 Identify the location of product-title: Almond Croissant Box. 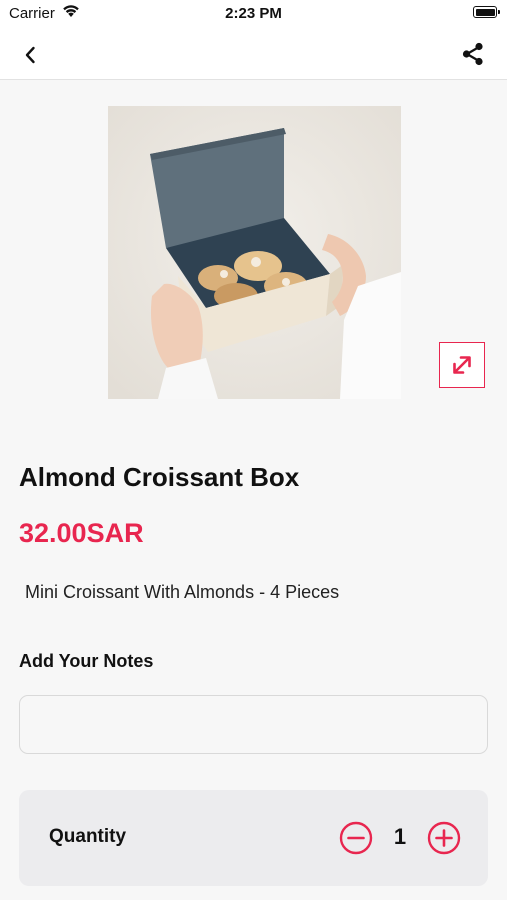
(159, 477).